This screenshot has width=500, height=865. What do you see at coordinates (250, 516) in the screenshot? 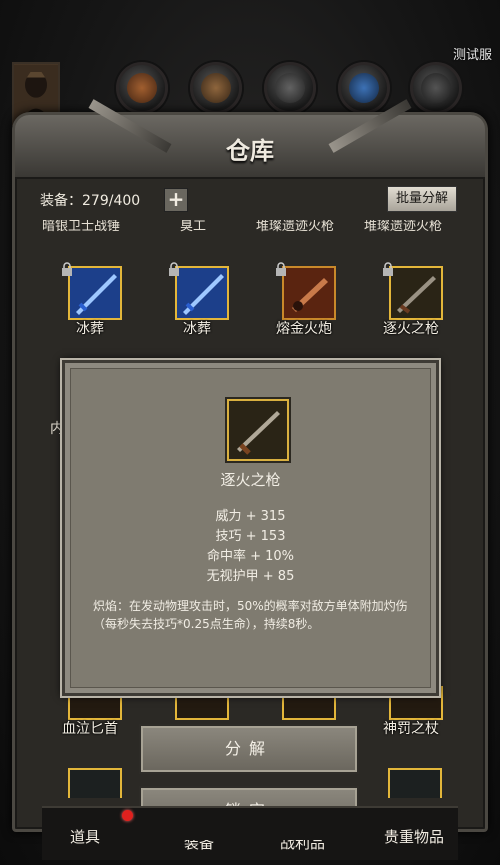
I see `stat-power: 威力 + 315` at bounding box center [250, 516].